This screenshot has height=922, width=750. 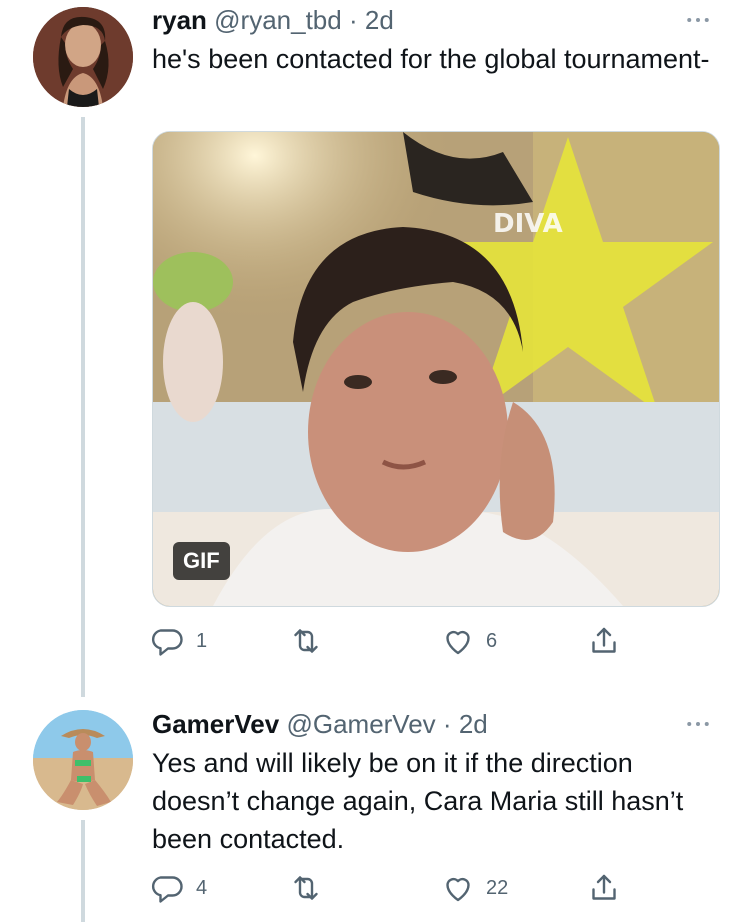 What do you see at coordinates (179, 20) in the screenshot?
I see `author-name: ryan` at bounding box center [179, 20].